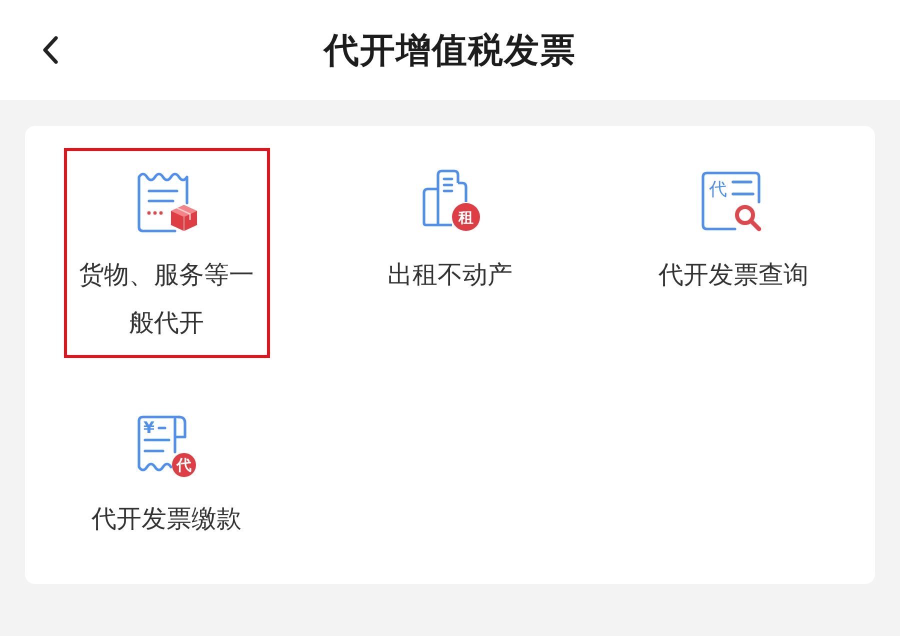 The image size is (900, 636). Describe the element at coordinates (718, 189) in the screenshot. I see `document-character: 代` at that location.